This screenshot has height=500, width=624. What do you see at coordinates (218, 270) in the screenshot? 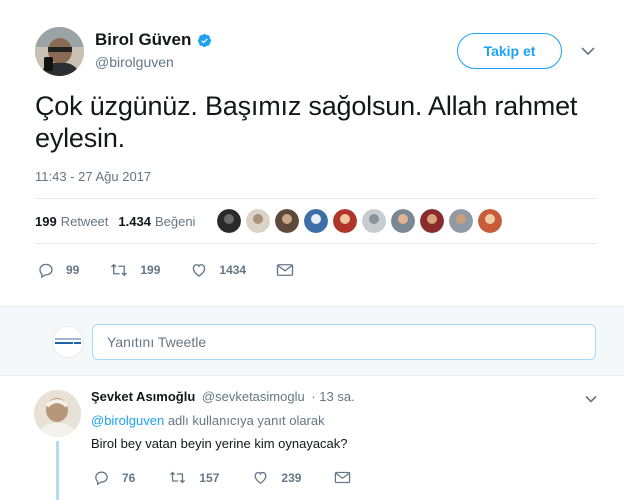
I see `like-button: 1434` at bounding box center [218, 270].